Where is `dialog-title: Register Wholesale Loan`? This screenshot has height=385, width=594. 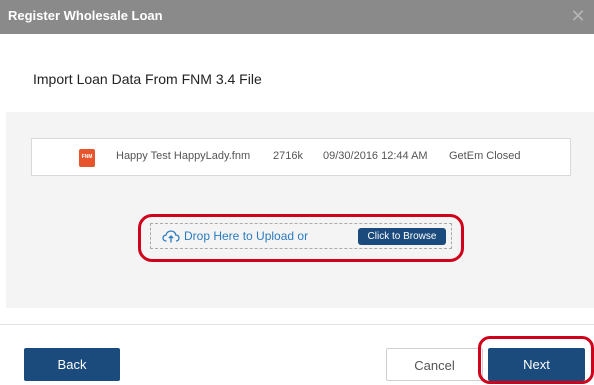
dialog-title: Register Wholesale Loan is located at coordinates (85, 15).